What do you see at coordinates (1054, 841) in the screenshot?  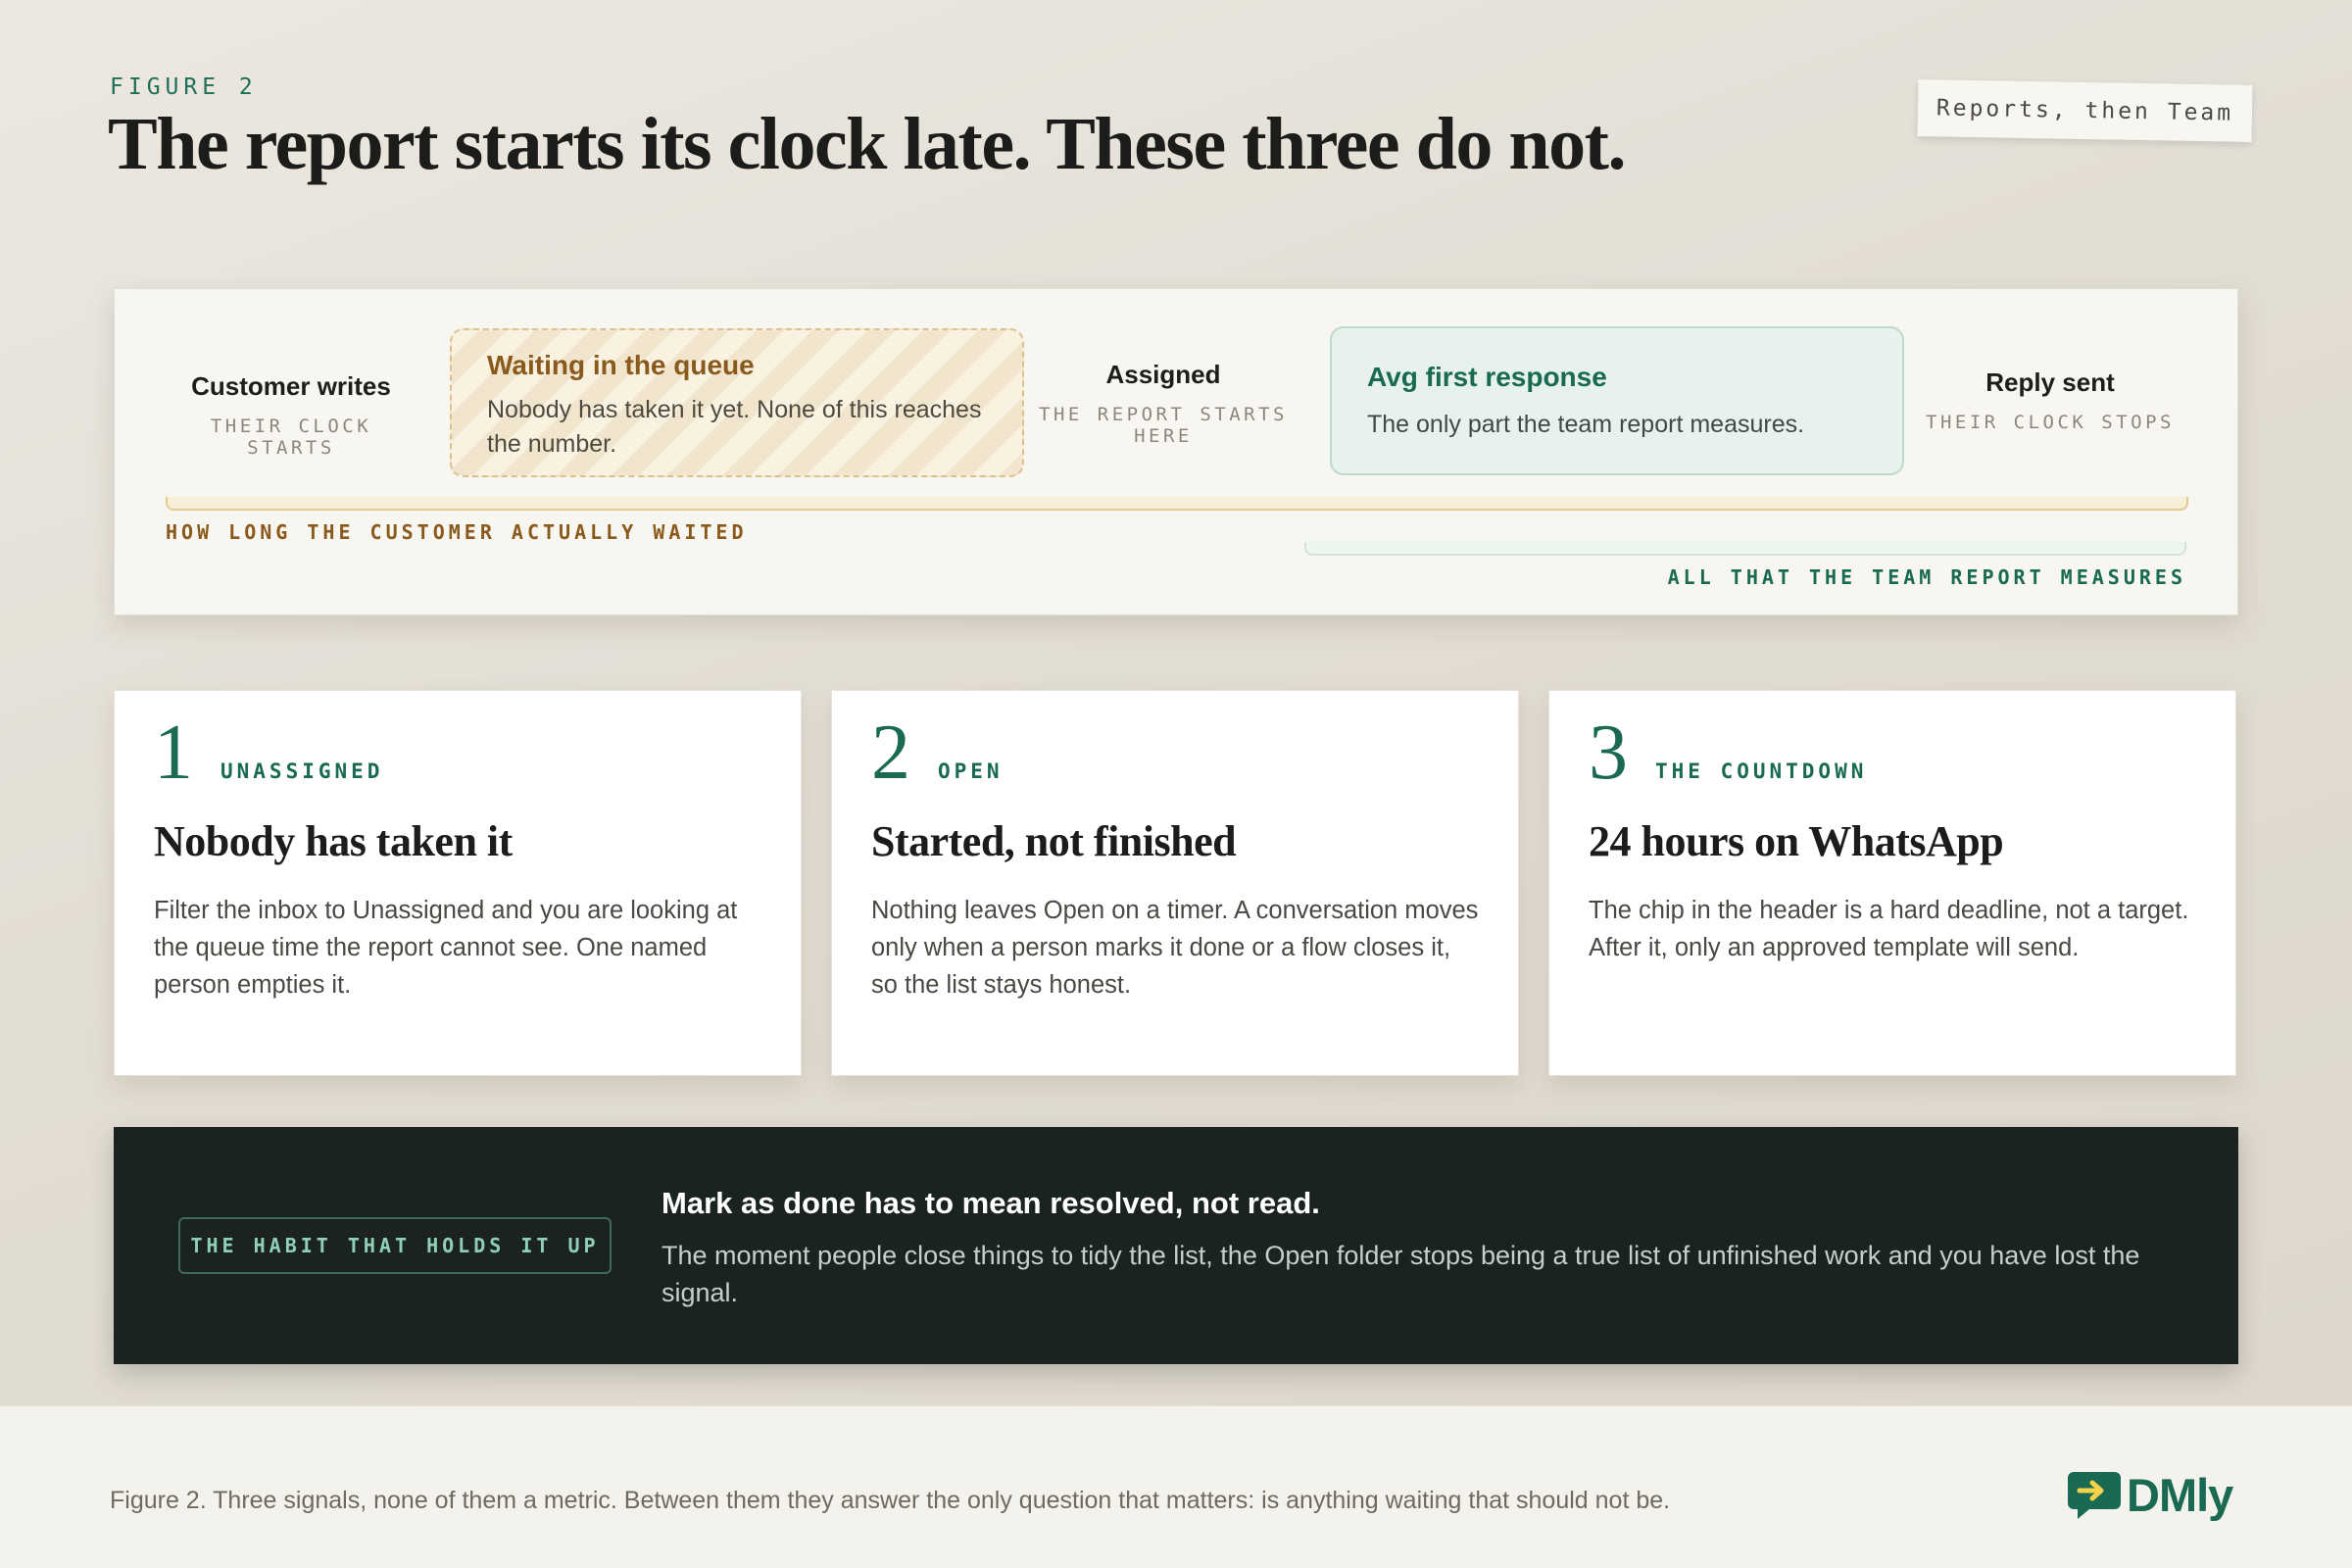 I see `card-title: Started, not finished` at bounding box center [1054, 841].